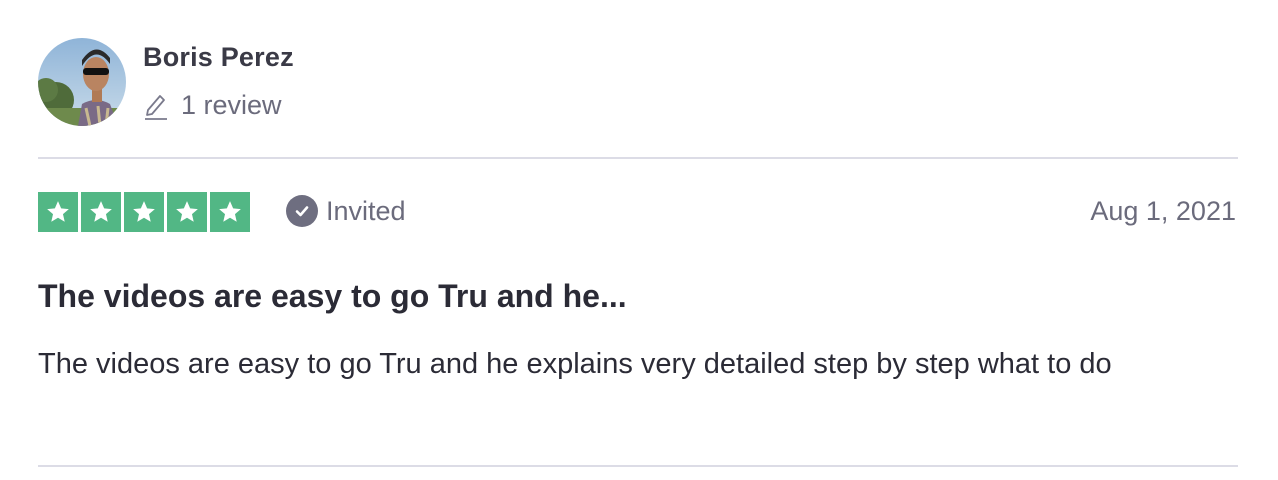 Image resolution: width=1278 pixels, height=480 pixels. I want to click on pen-icon, so click(156, 106).